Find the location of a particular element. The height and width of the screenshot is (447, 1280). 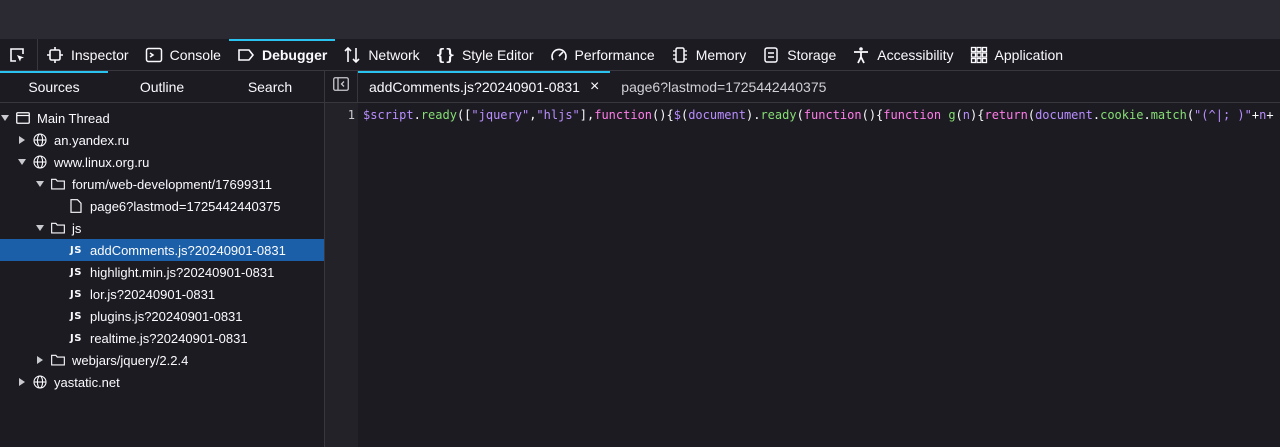

code-token: g is located at coordinates (952, 115).